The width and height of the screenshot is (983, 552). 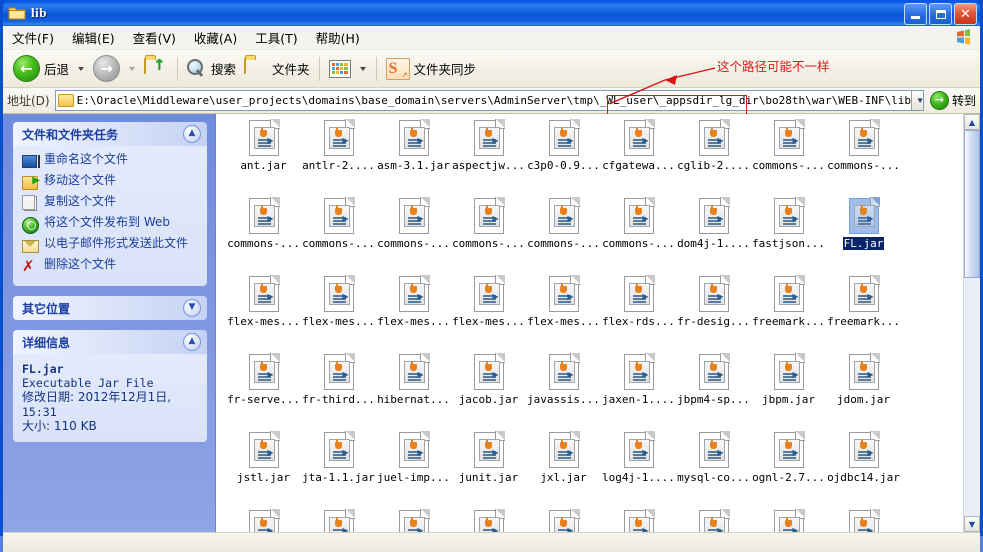 I want to click on task-publish-web: 将这个文件发布到 Web, so click(x=110, y=224).